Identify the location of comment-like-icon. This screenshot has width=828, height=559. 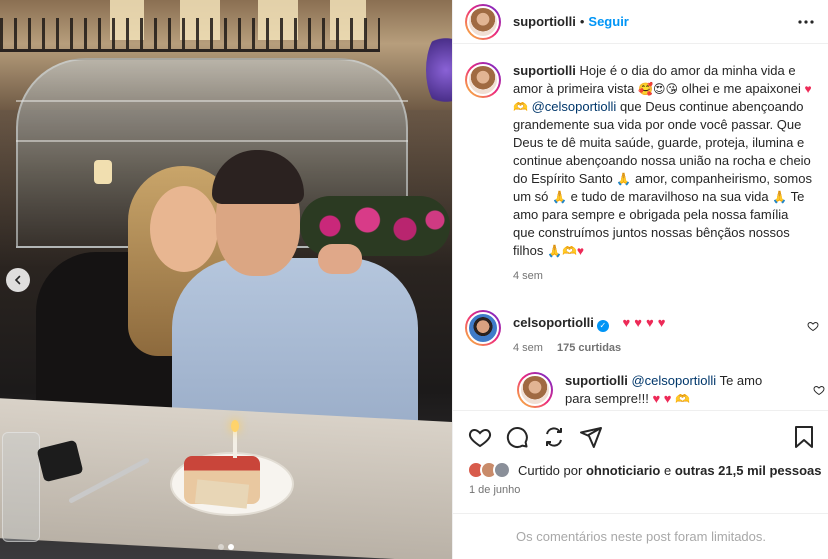
(813, 326).